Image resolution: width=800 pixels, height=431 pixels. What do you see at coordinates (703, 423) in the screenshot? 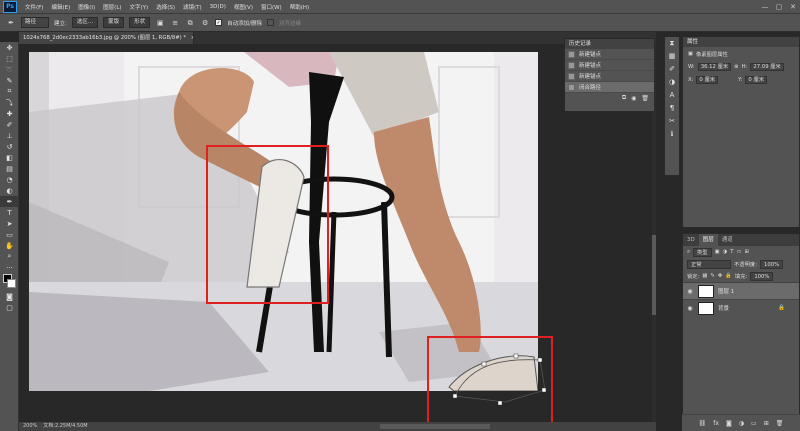
I see `link-layers-icon: ⛓` at bounding box center [703, 423].